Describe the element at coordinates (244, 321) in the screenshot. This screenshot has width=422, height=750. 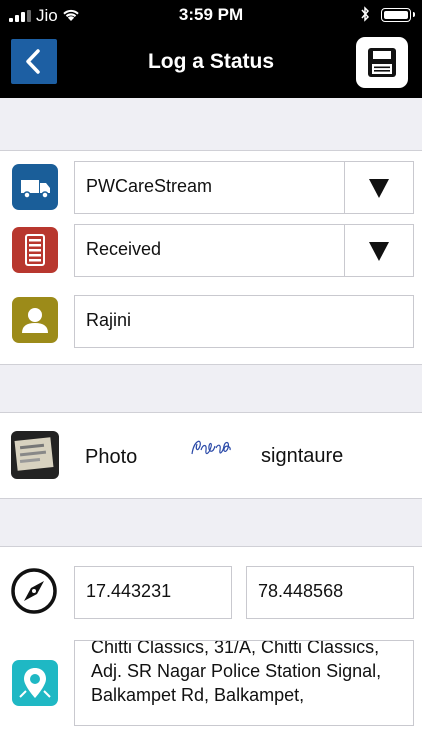
I see `name-field: Rajini` at that location.